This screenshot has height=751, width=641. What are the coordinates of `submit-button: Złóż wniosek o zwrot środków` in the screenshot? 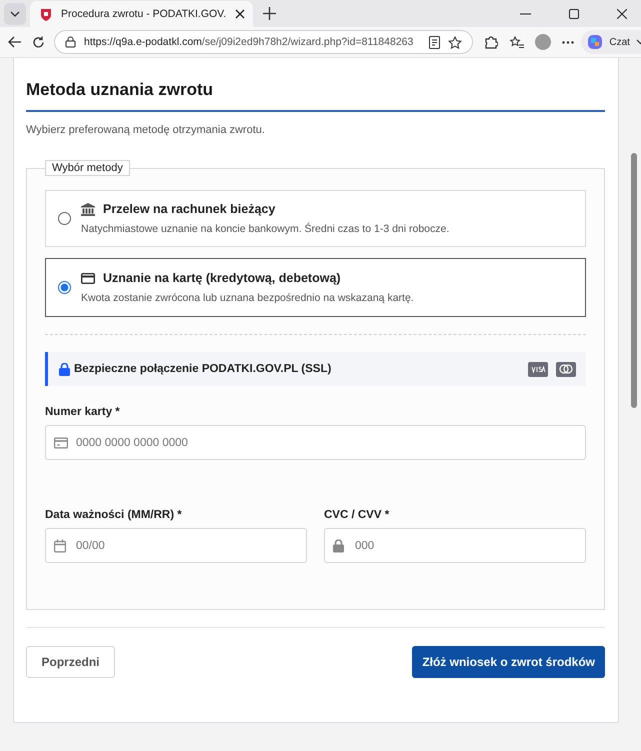 It's located at (508, 662).